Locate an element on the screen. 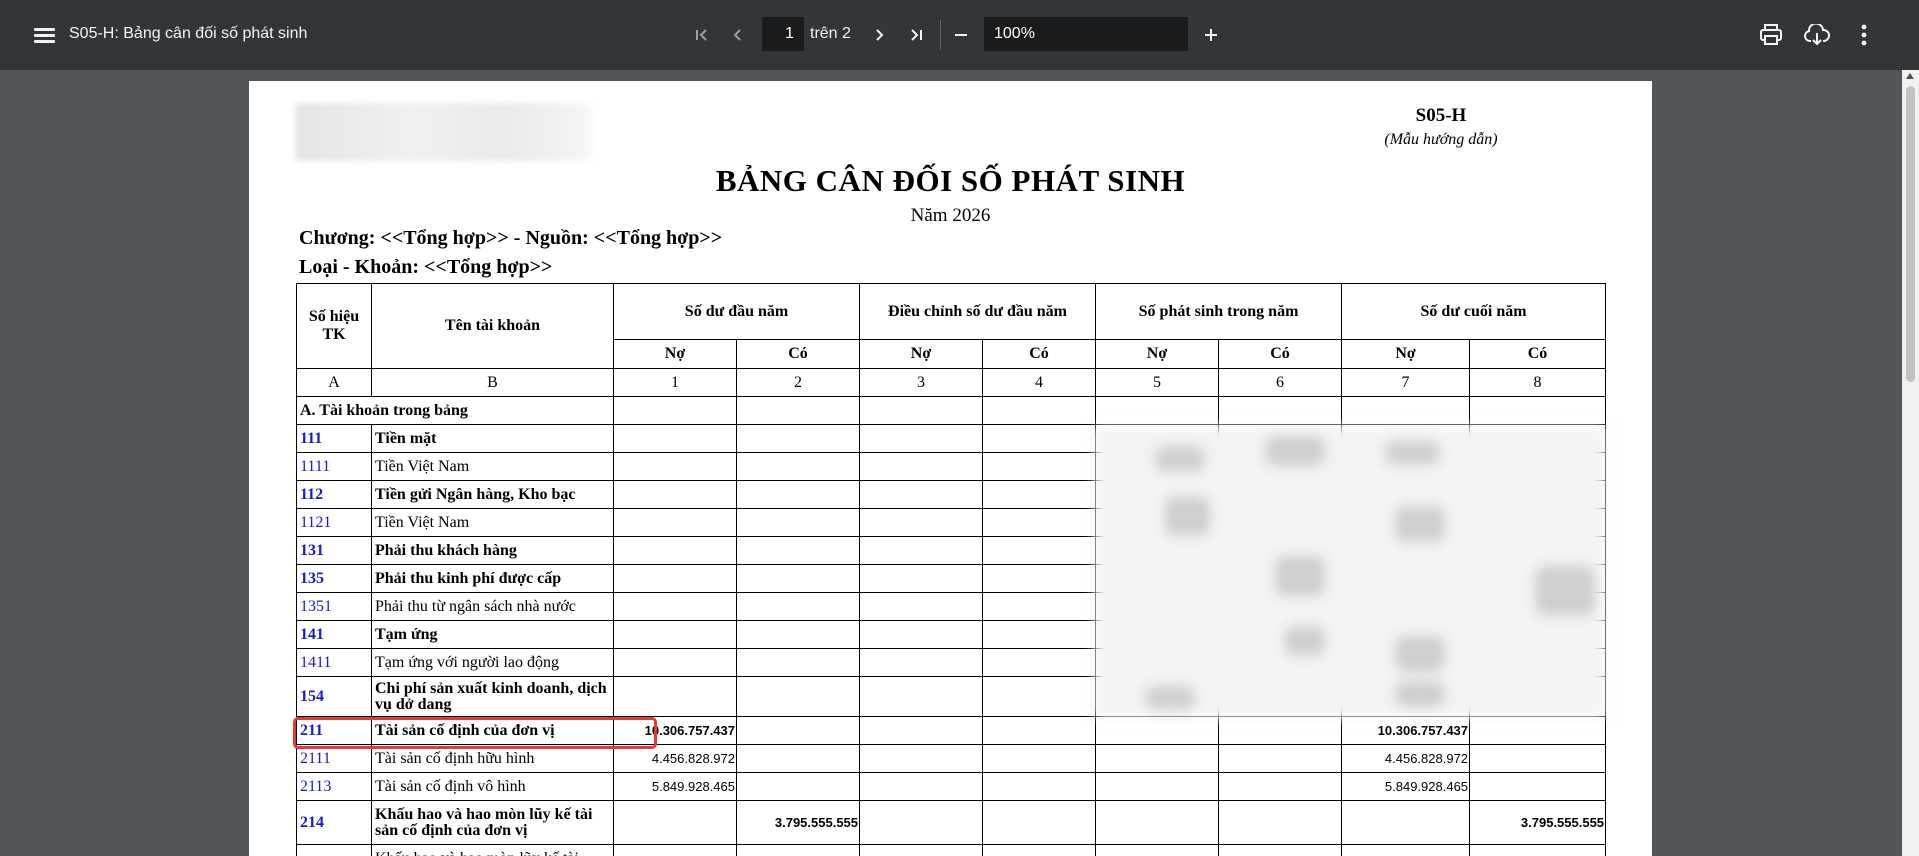 The height and width of the screenshot is (856, 1919). account-code: 2113 is located at coordinates (334, 786).